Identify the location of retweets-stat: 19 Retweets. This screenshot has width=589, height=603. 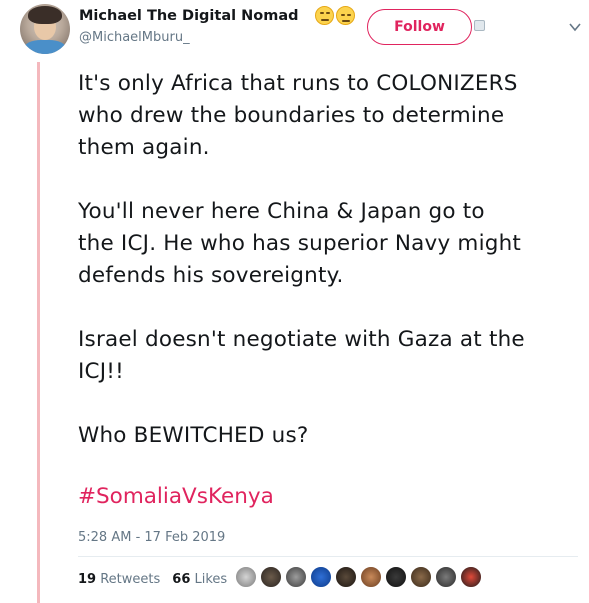
(119, 579).